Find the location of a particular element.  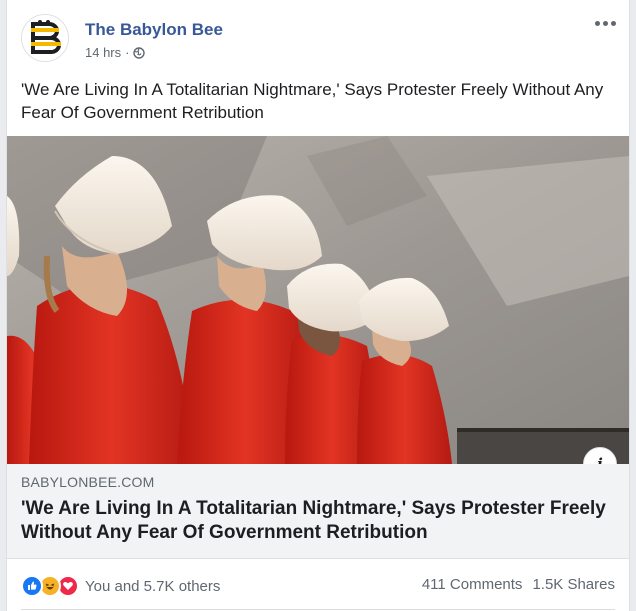

engagement-counts: 411 Comments 1.5K Shares is located at coordinates (518, 584).